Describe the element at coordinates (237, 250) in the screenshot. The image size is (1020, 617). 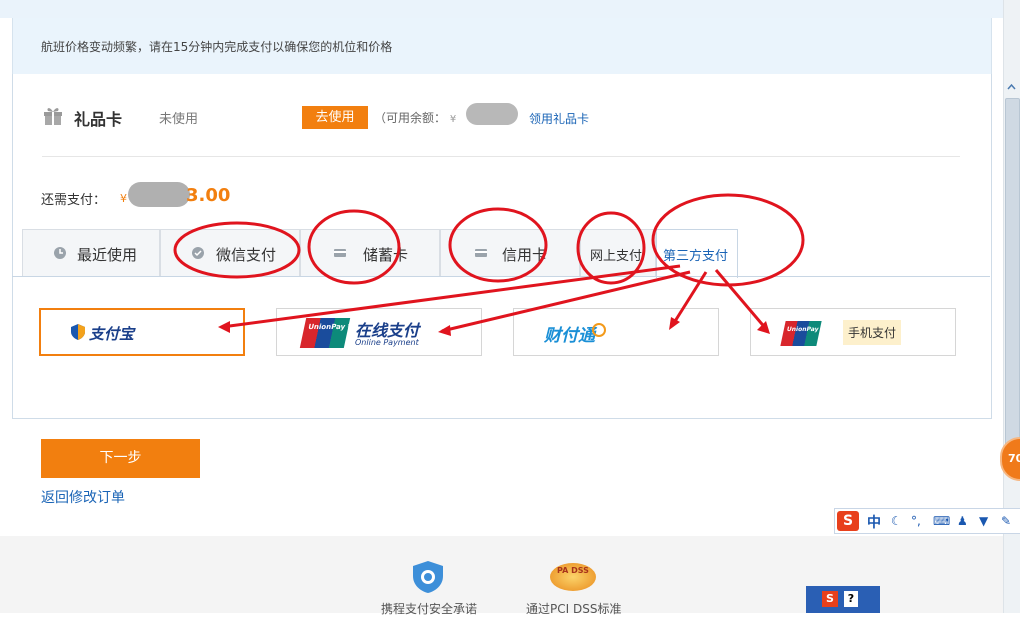
I see `annotation-circle-wechat` at that location.